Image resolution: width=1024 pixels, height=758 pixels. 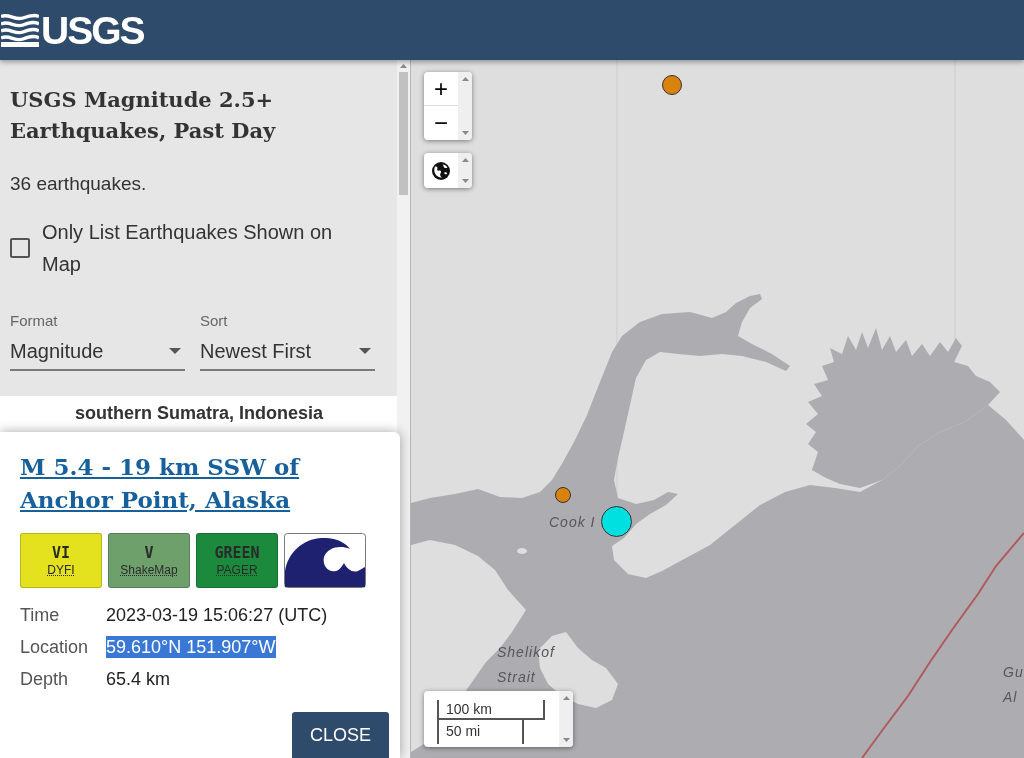 What do you see at coordinates (143, 115) in the screenshot?
I see `panel-title: USGS Magnitude 2.5+ Earthquakes, Past Day` at bounding box center [143, 115].